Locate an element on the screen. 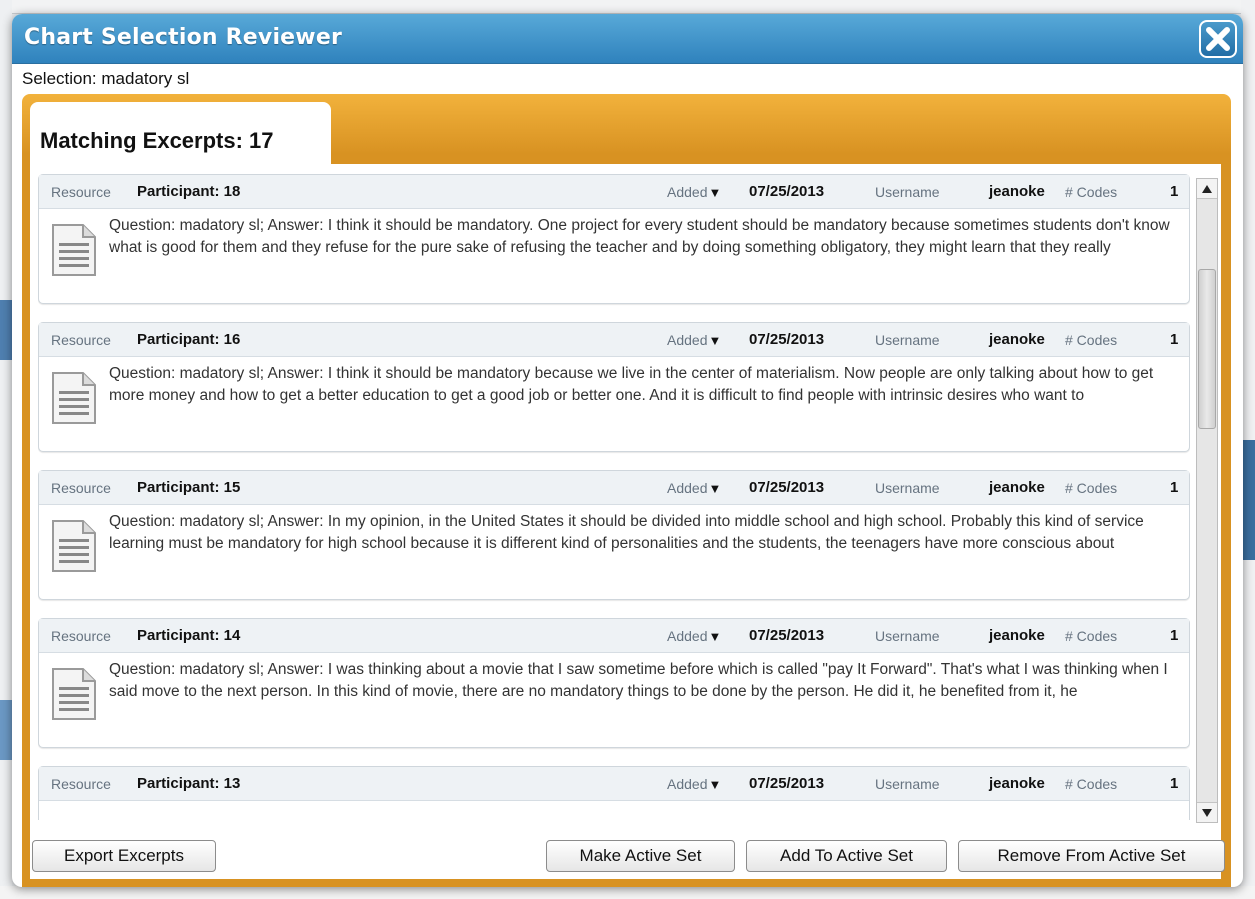 The height and width of the screenshot is (899, 1255). background-bottom-edge is located at coordinates (627, 892).